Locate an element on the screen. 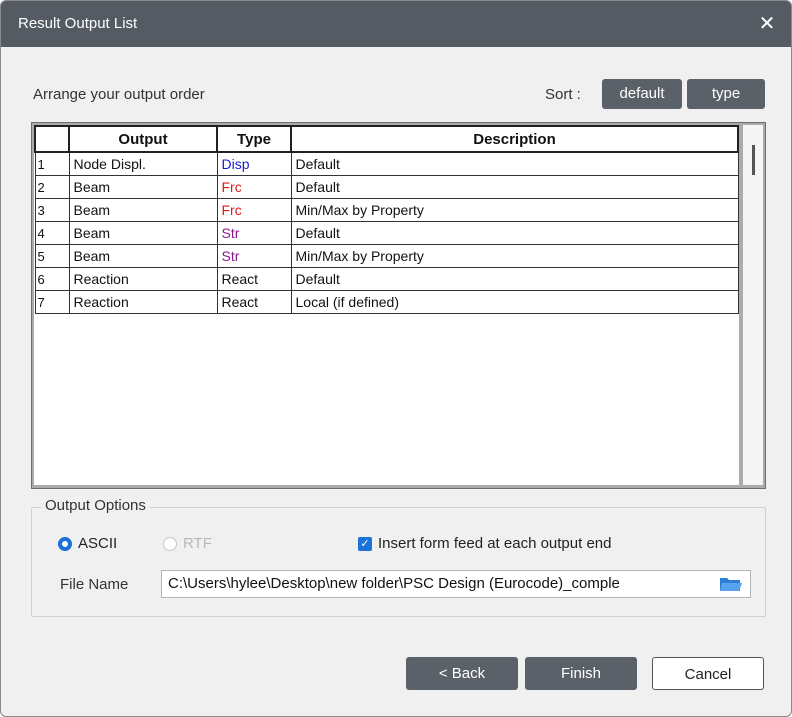  scrollbar-thumb is located at coordinates (753, 160).